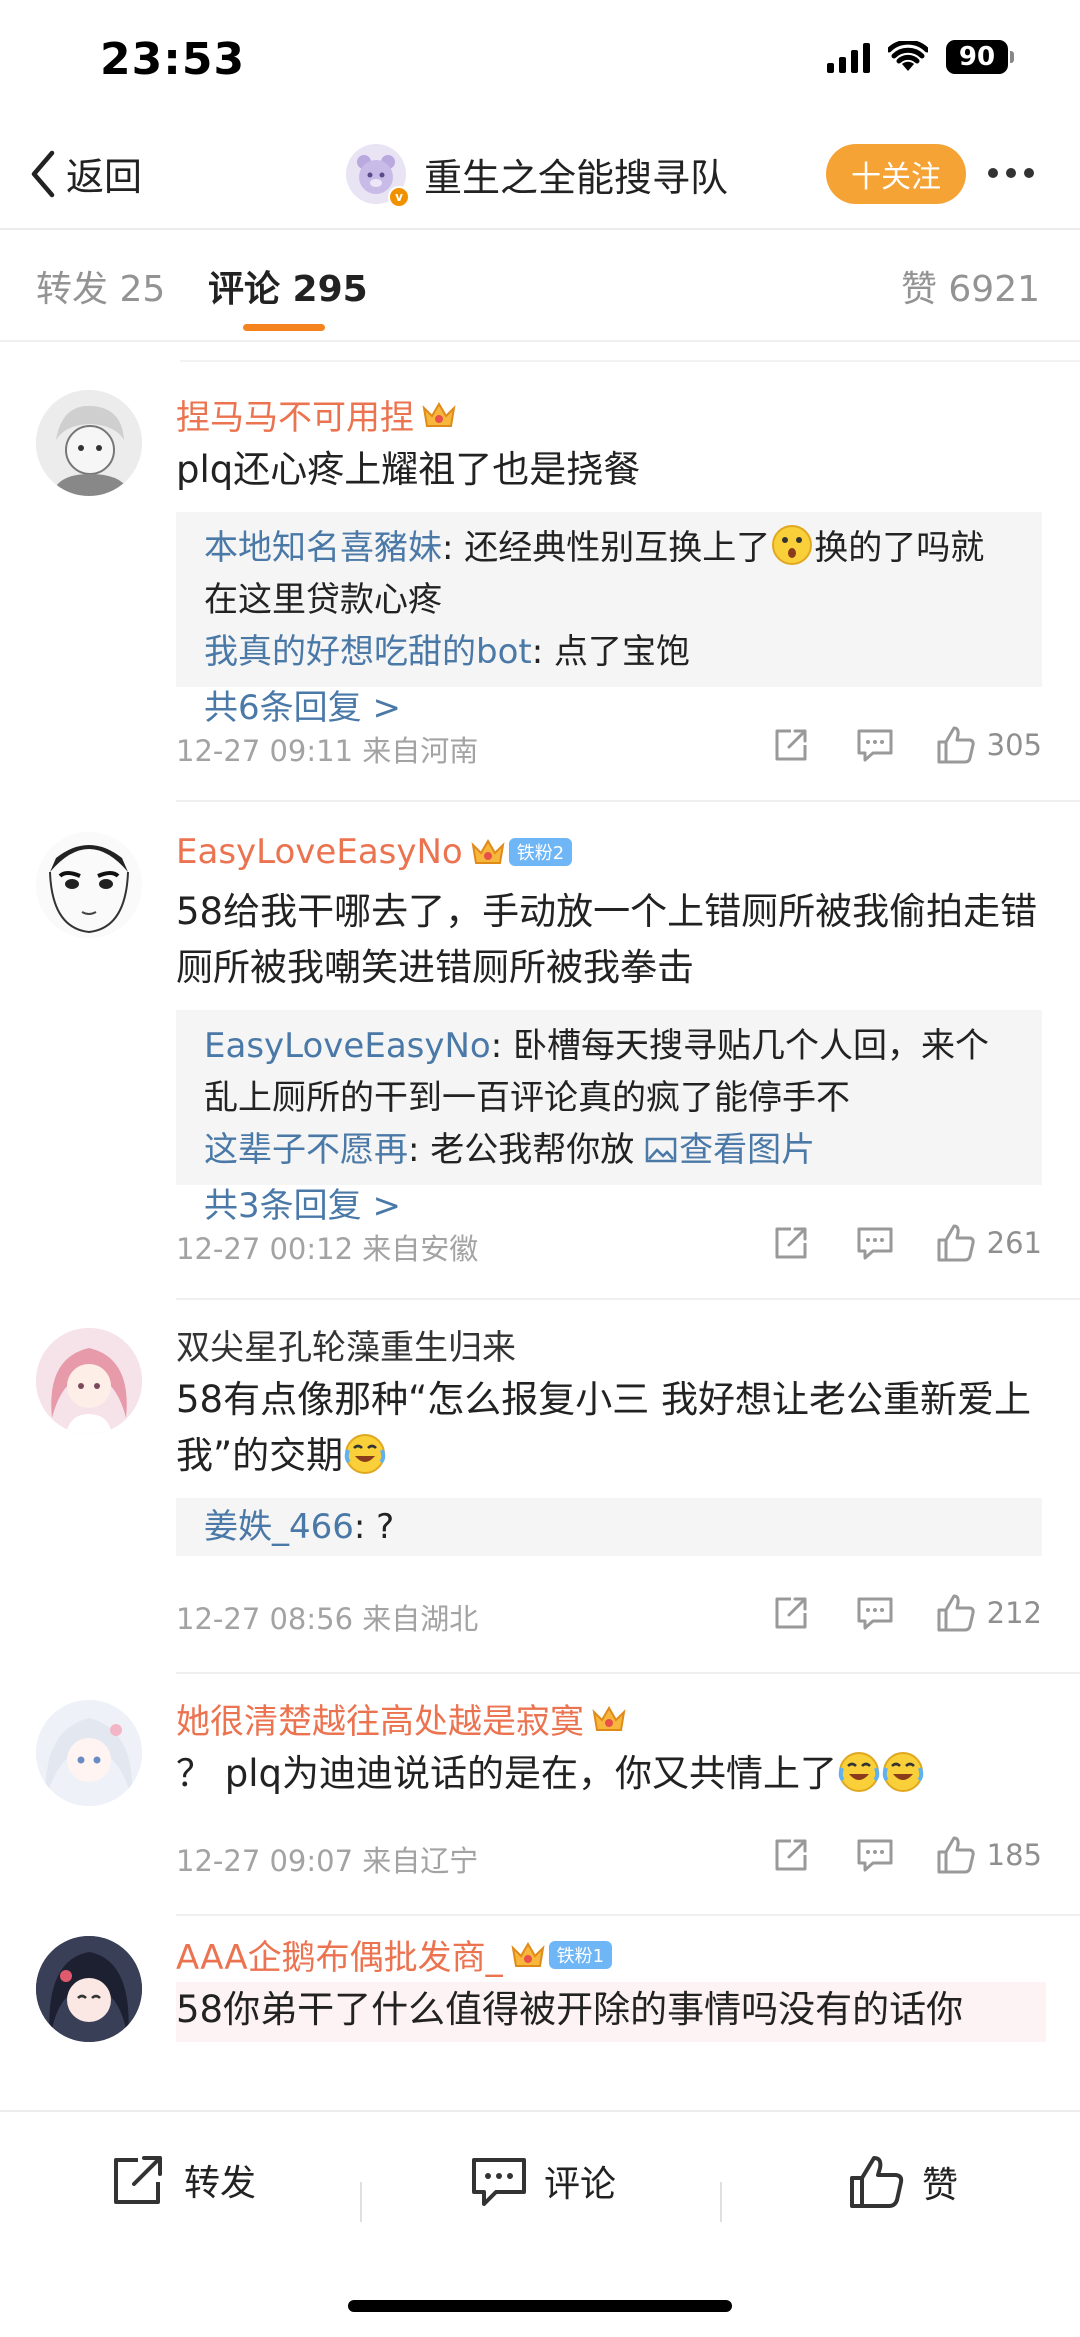 The height and width of the screenshot is (2337, 1080). I want to click on like-post-button: 赞, so click(903, 2182).